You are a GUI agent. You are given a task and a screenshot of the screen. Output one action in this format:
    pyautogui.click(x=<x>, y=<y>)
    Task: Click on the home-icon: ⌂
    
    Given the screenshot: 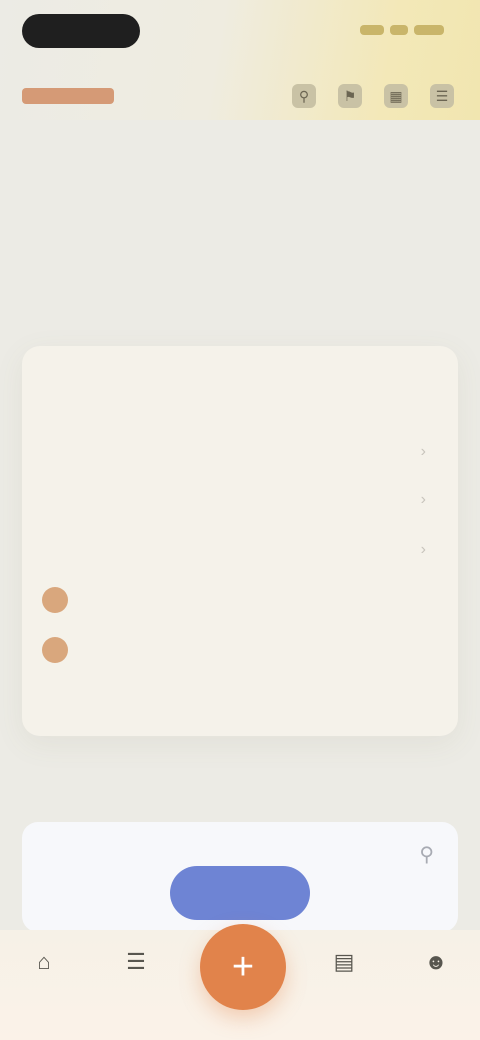 What is the action you would take?
    pyautogui.click(x=44, y=962)
    